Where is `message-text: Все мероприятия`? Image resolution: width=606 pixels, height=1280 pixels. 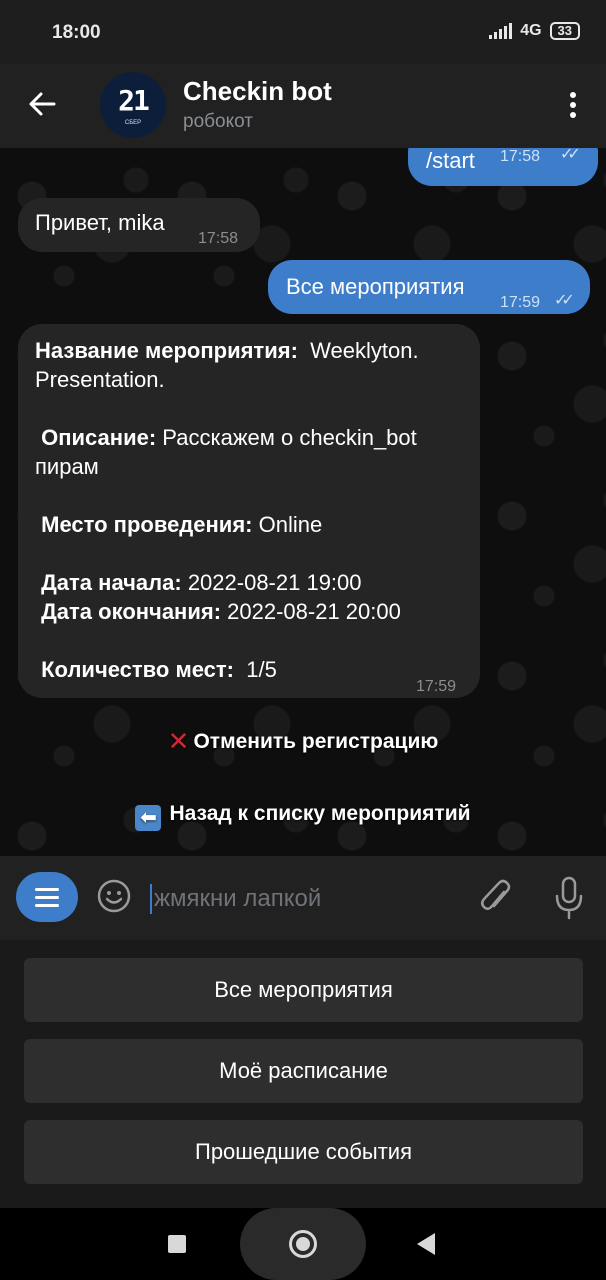
message-text: Все мероприятия is located at coordinates (375, 286).